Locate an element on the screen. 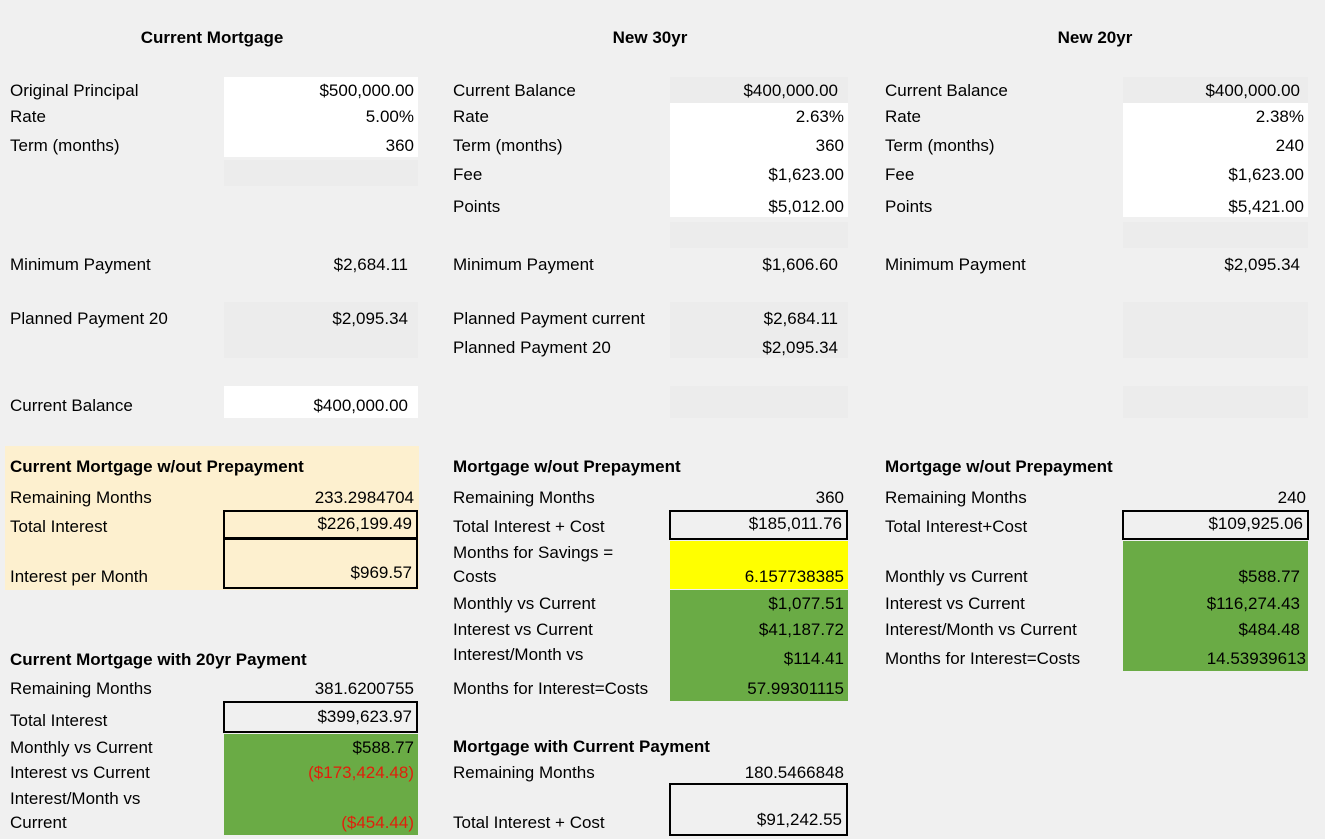 This screenshot has width=1325, height=839. label-remaining-months: Remaining Months is located at coordinates (81, 497).